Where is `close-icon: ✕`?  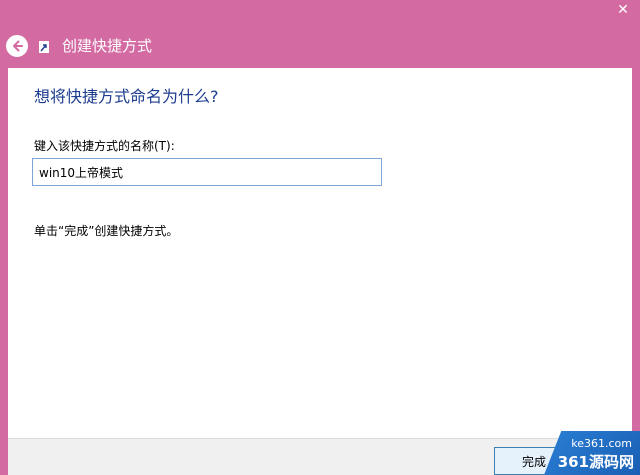 close-icon: ✕ is located at coordinates (623, 10).